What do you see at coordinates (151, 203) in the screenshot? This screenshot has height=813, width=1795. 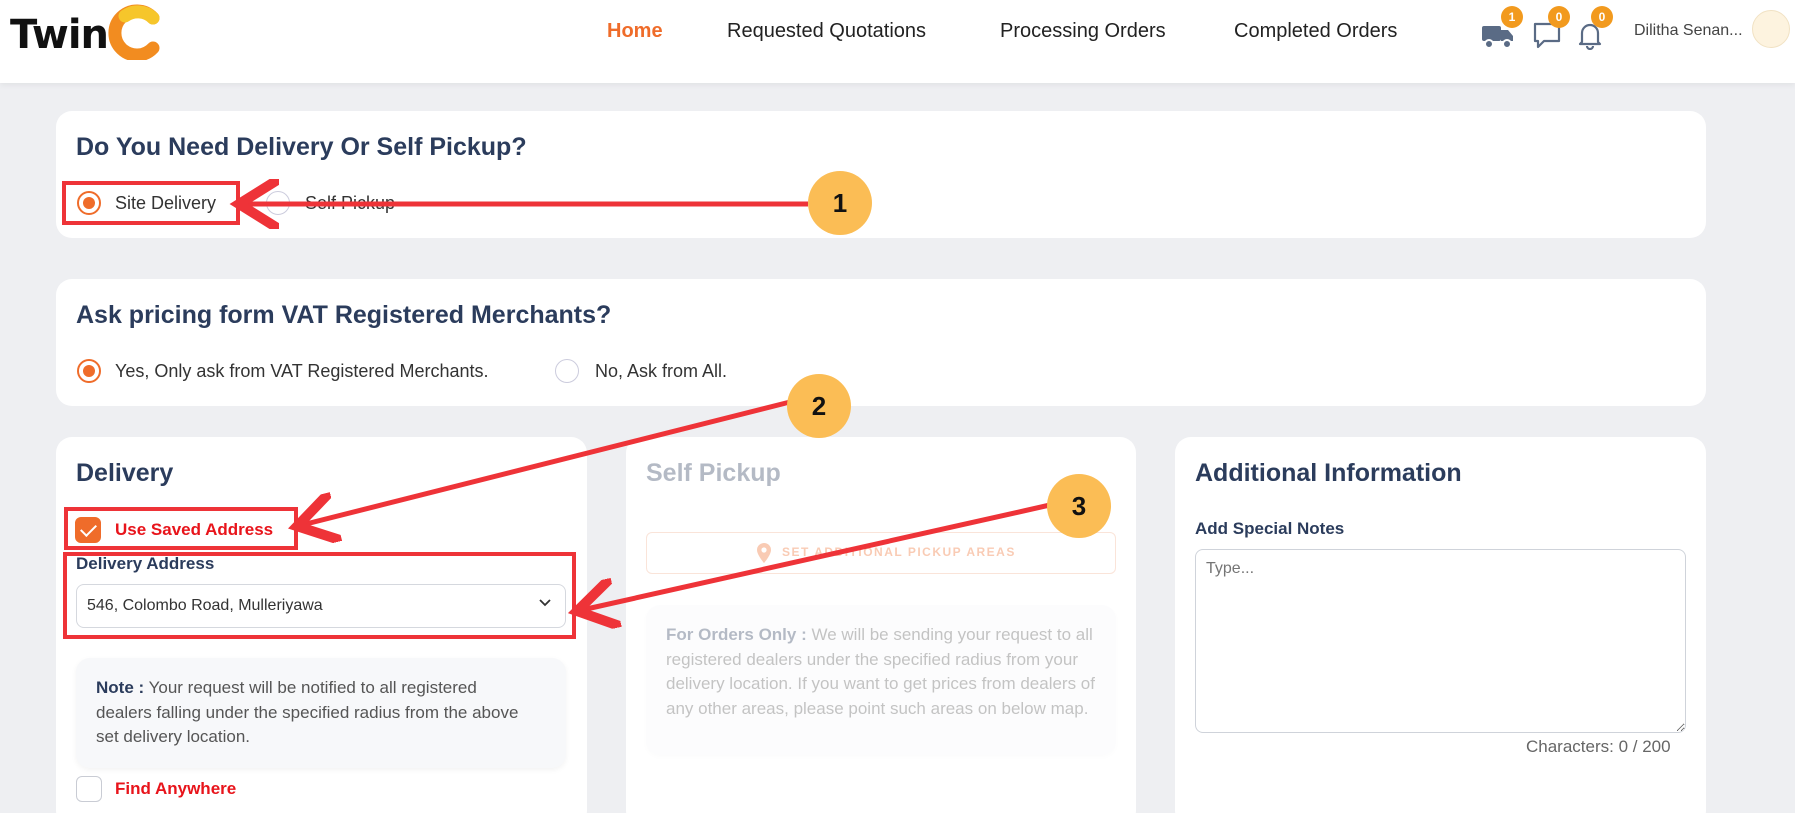 I see `annotation-box-site-delivery` at bounding box center [151, 203].